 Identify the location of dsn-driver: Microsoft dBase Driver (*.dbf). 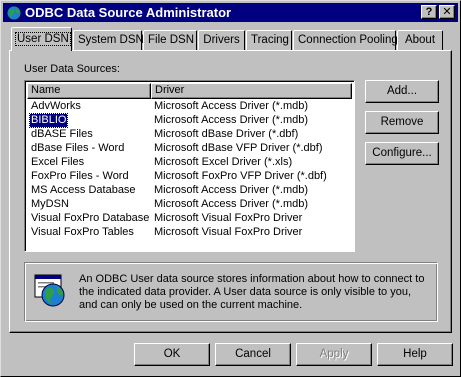
(226, 134).